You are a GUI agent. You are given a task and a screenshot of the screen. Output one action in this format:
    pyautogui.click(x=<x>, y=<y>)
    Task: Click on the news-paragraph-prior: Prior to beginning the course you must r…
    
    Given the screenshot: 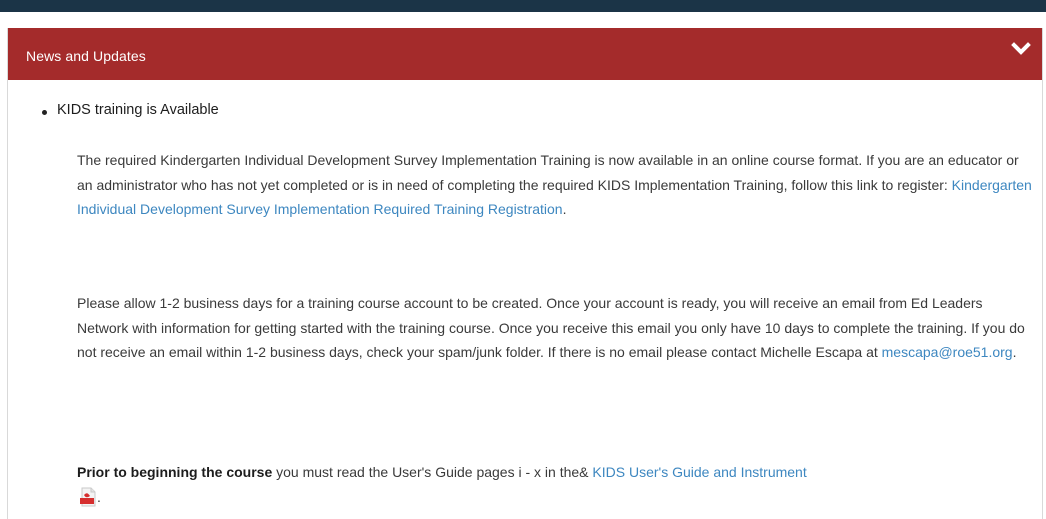 What is the action you would take?
    pyautogui.click(x=554, y=484)
    